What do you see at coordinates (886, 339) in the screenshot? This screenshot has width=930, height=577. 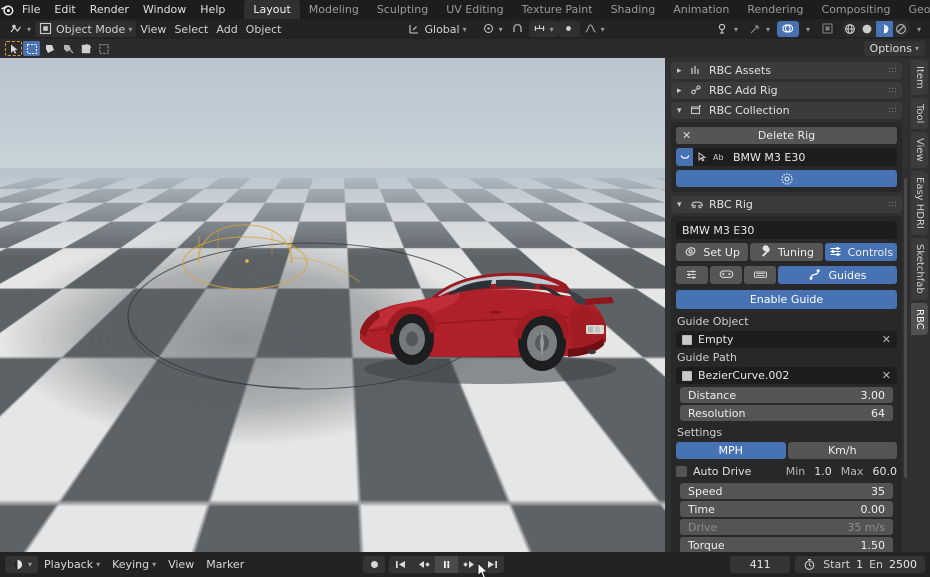 I see `clear-guide-object-icon: ✕` at bounding box center [886, 339].